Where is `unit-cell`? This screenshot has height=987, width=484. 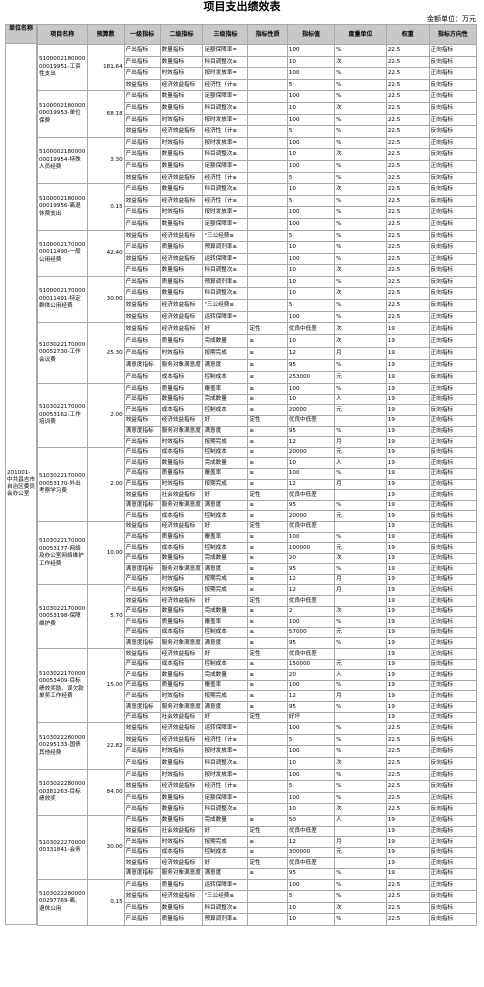
unit-cell is located at coordinates (360, 717).